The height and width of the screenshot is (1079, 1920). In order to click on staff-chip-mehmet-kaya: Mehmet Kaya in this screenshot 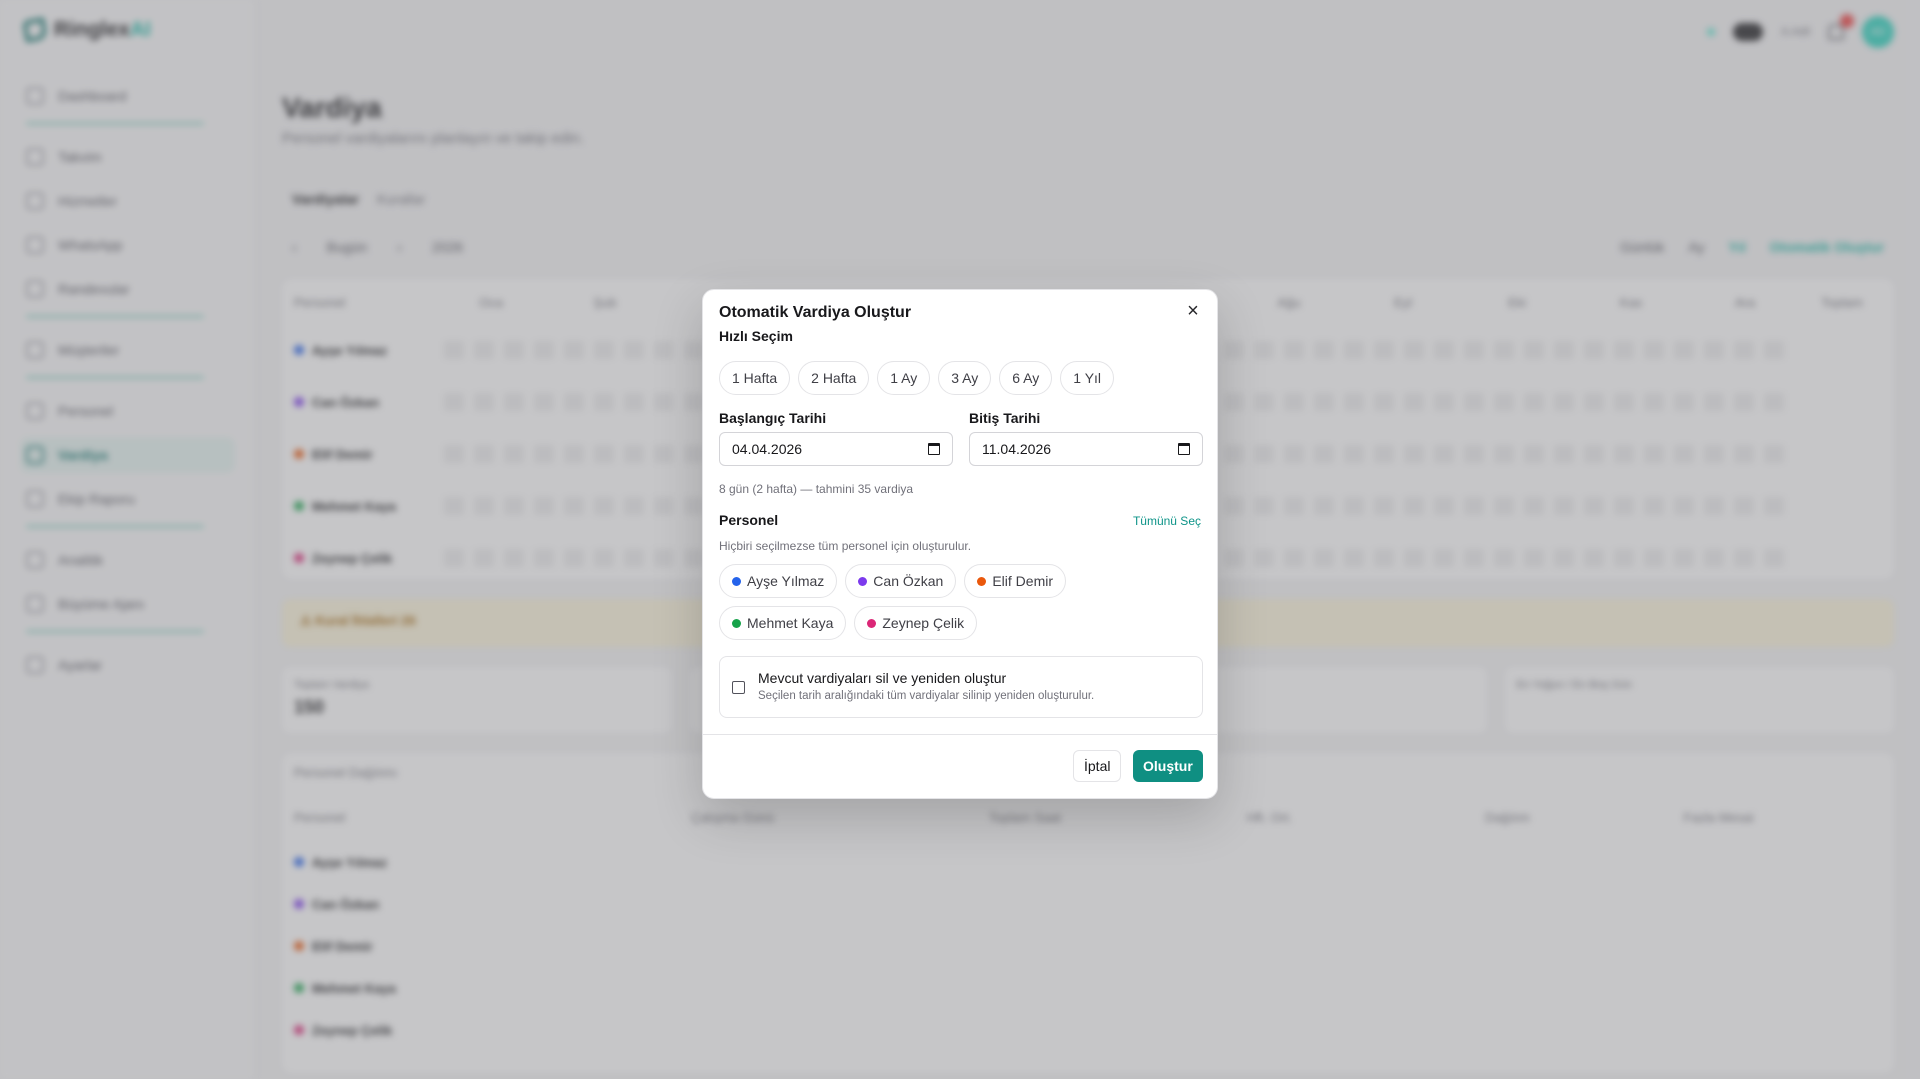, I will do `click(783, 623)`.